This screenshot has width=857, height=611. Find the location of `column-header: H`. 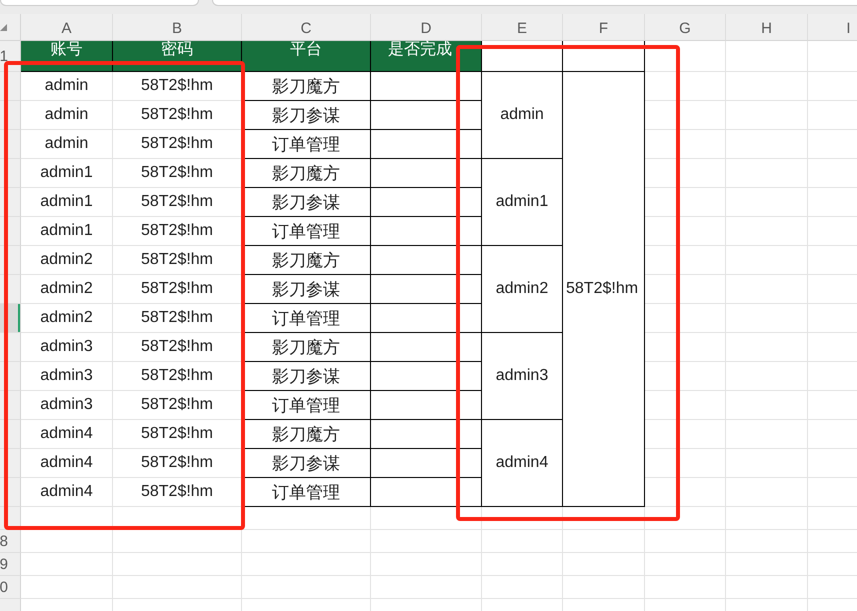

column-header: H is located at coordinates (767, 27).